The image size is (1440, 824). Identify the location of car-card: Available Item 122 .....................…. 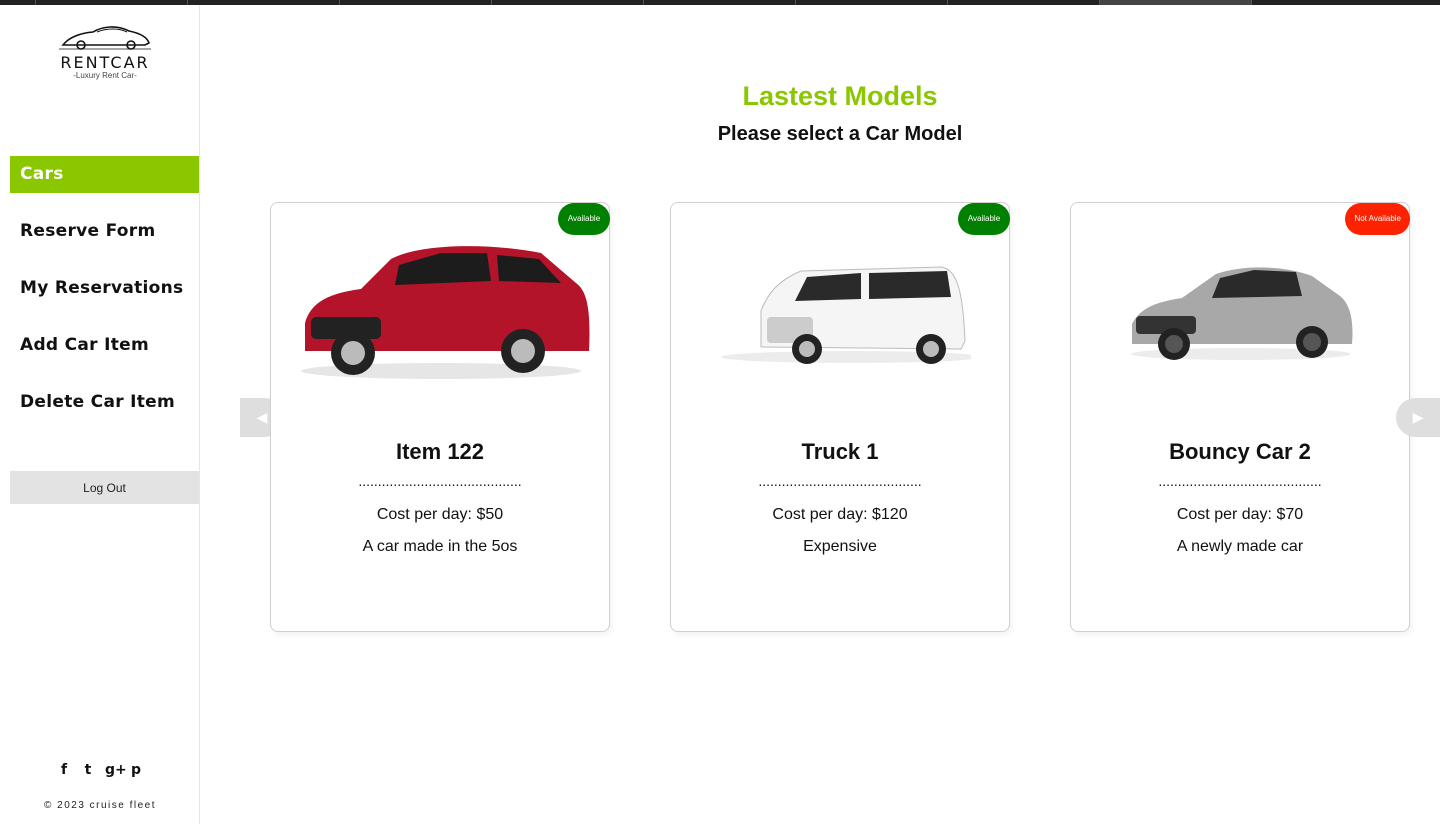
(440, 417).